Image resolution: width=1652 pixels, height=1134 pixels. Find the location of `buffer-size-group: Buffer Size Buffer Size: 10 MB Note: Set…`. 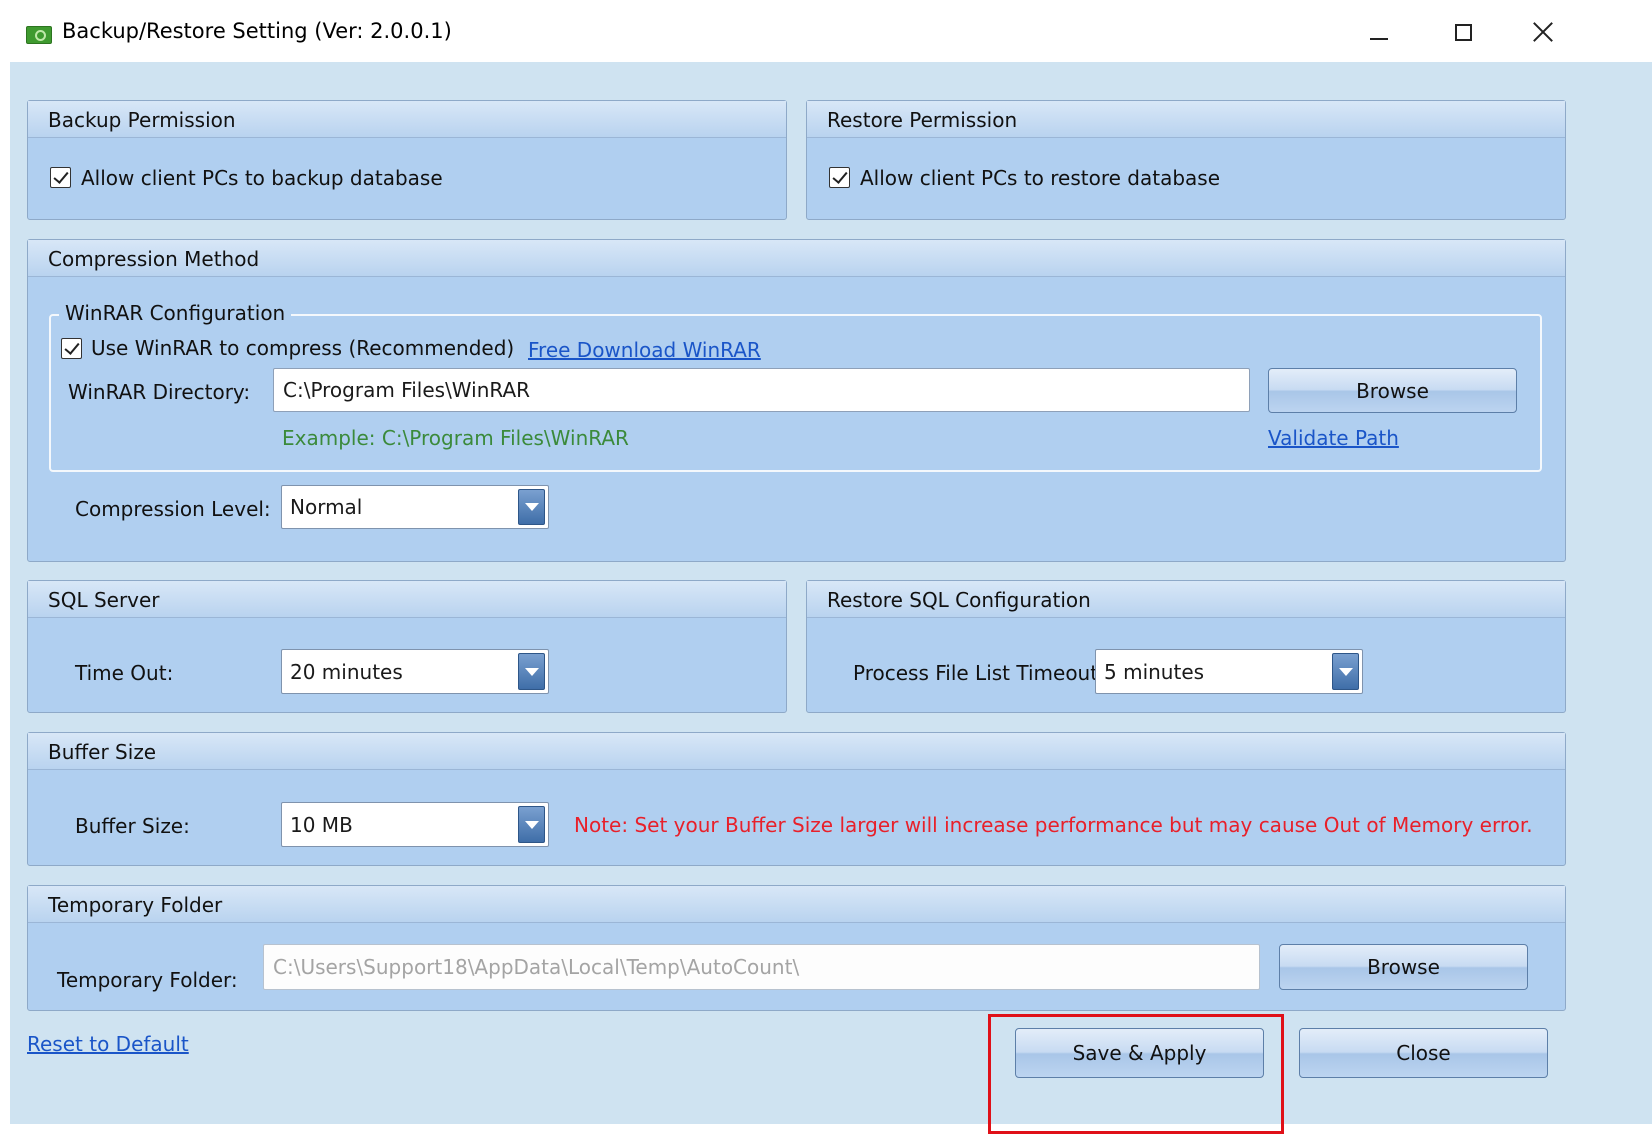

buffer-size-group: Buffer Size Buffer Size: 10 MB Note: Set… is located at coordinates (796, 799).